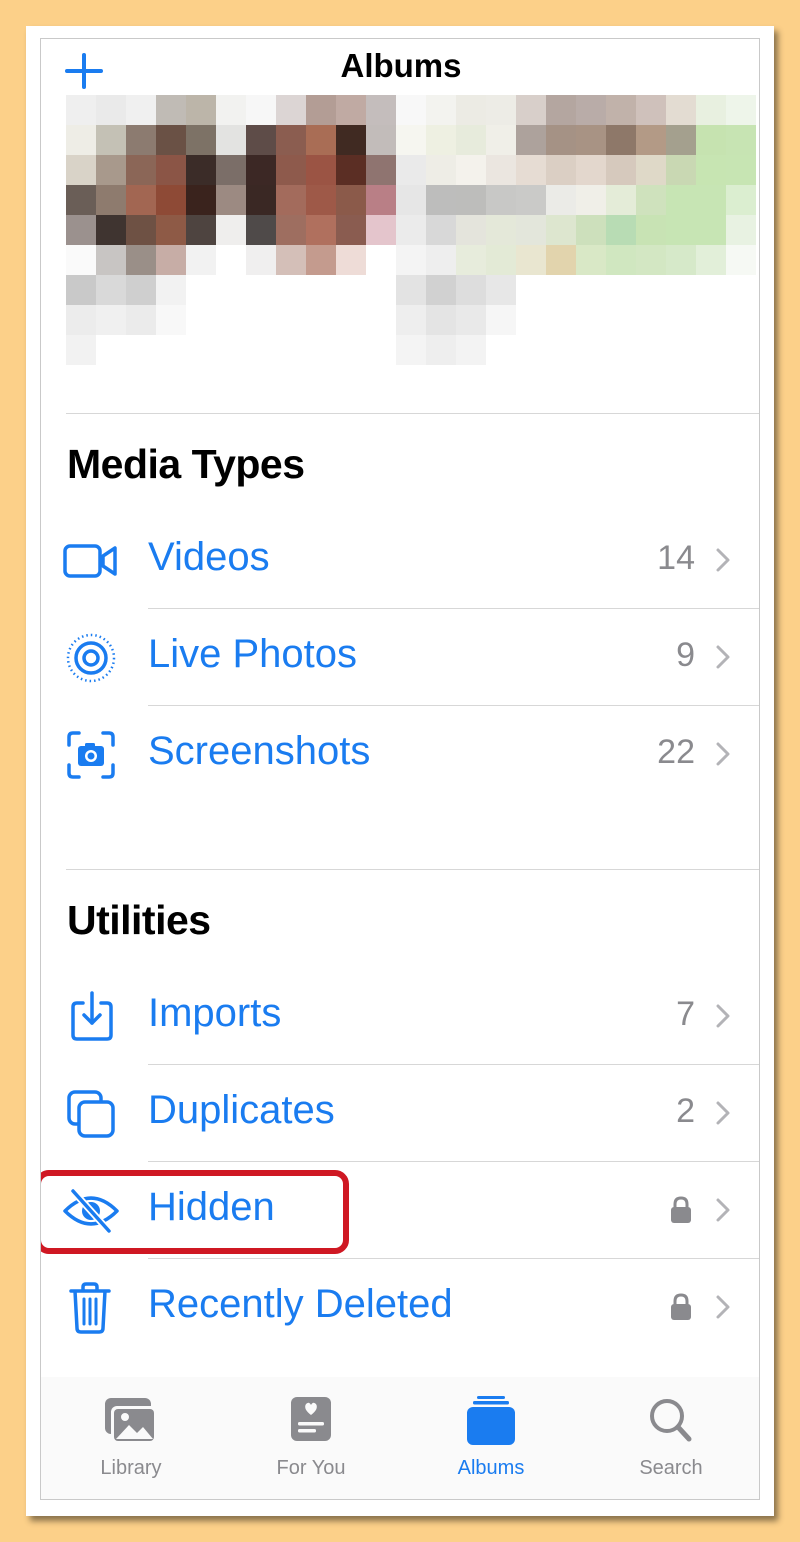 This screenshot has height=1542, width=800. I want to click on album-count: 9, so click(685, 655).